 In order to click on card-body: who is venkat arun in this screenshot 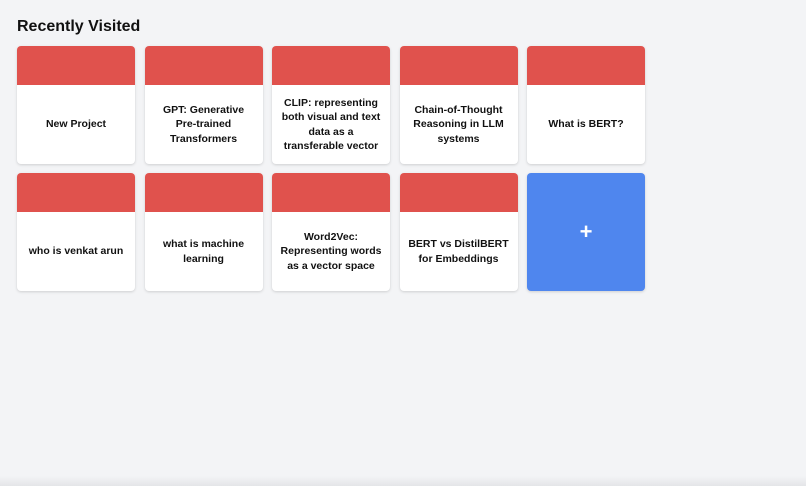, I will do `click(76, 251)`.